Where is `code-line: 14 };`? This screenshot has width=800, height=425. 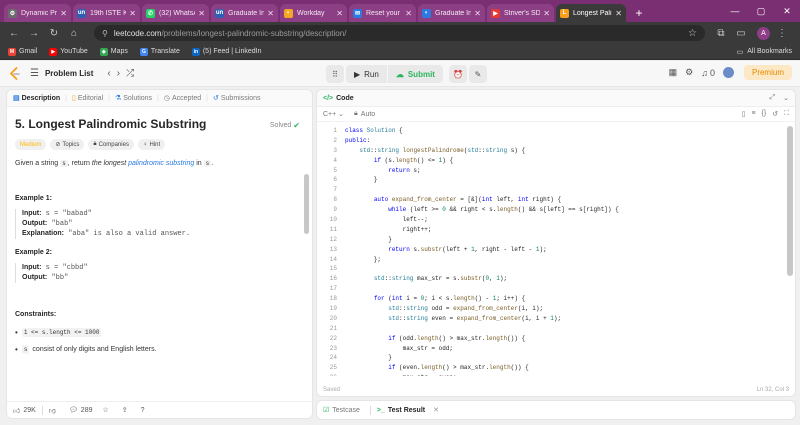 code-line: 14 }; is located at coordinates (554, 260).